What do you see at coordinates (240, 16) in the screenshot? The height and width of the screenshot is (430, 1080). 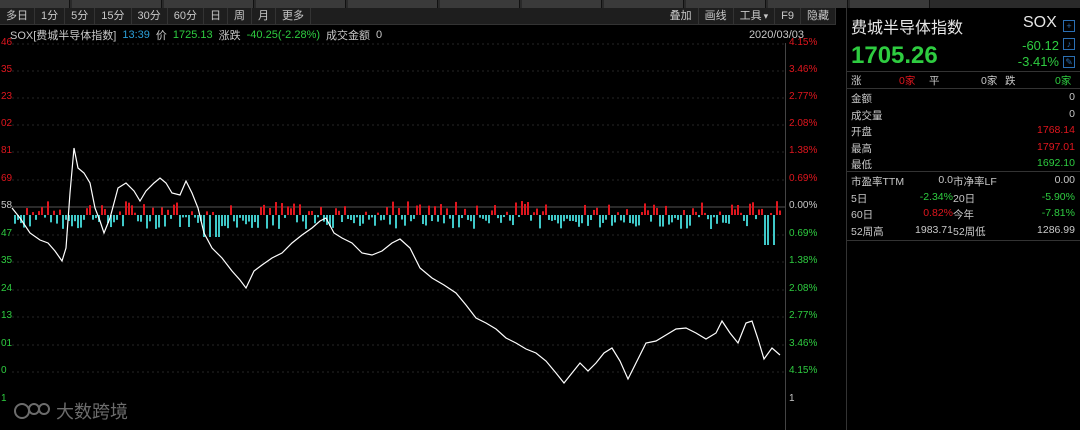 I see `period-week: 周` at bounding box center [240, 16].